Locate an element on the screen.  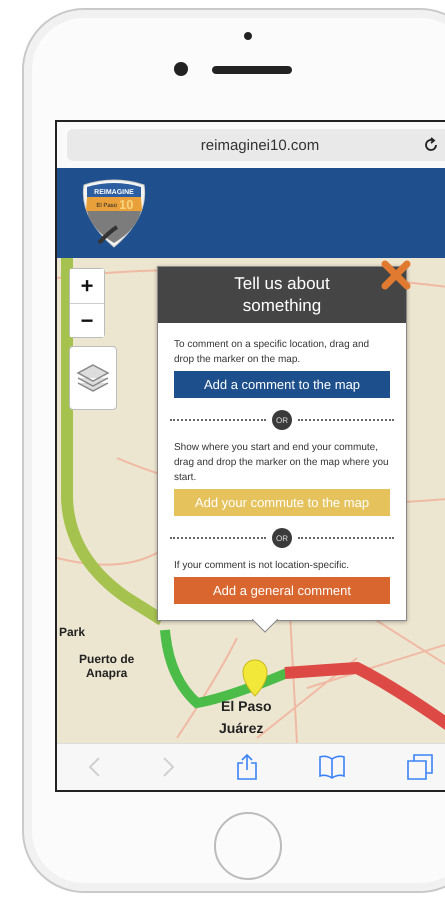
layers-icon is located at coordinates (93, 378).